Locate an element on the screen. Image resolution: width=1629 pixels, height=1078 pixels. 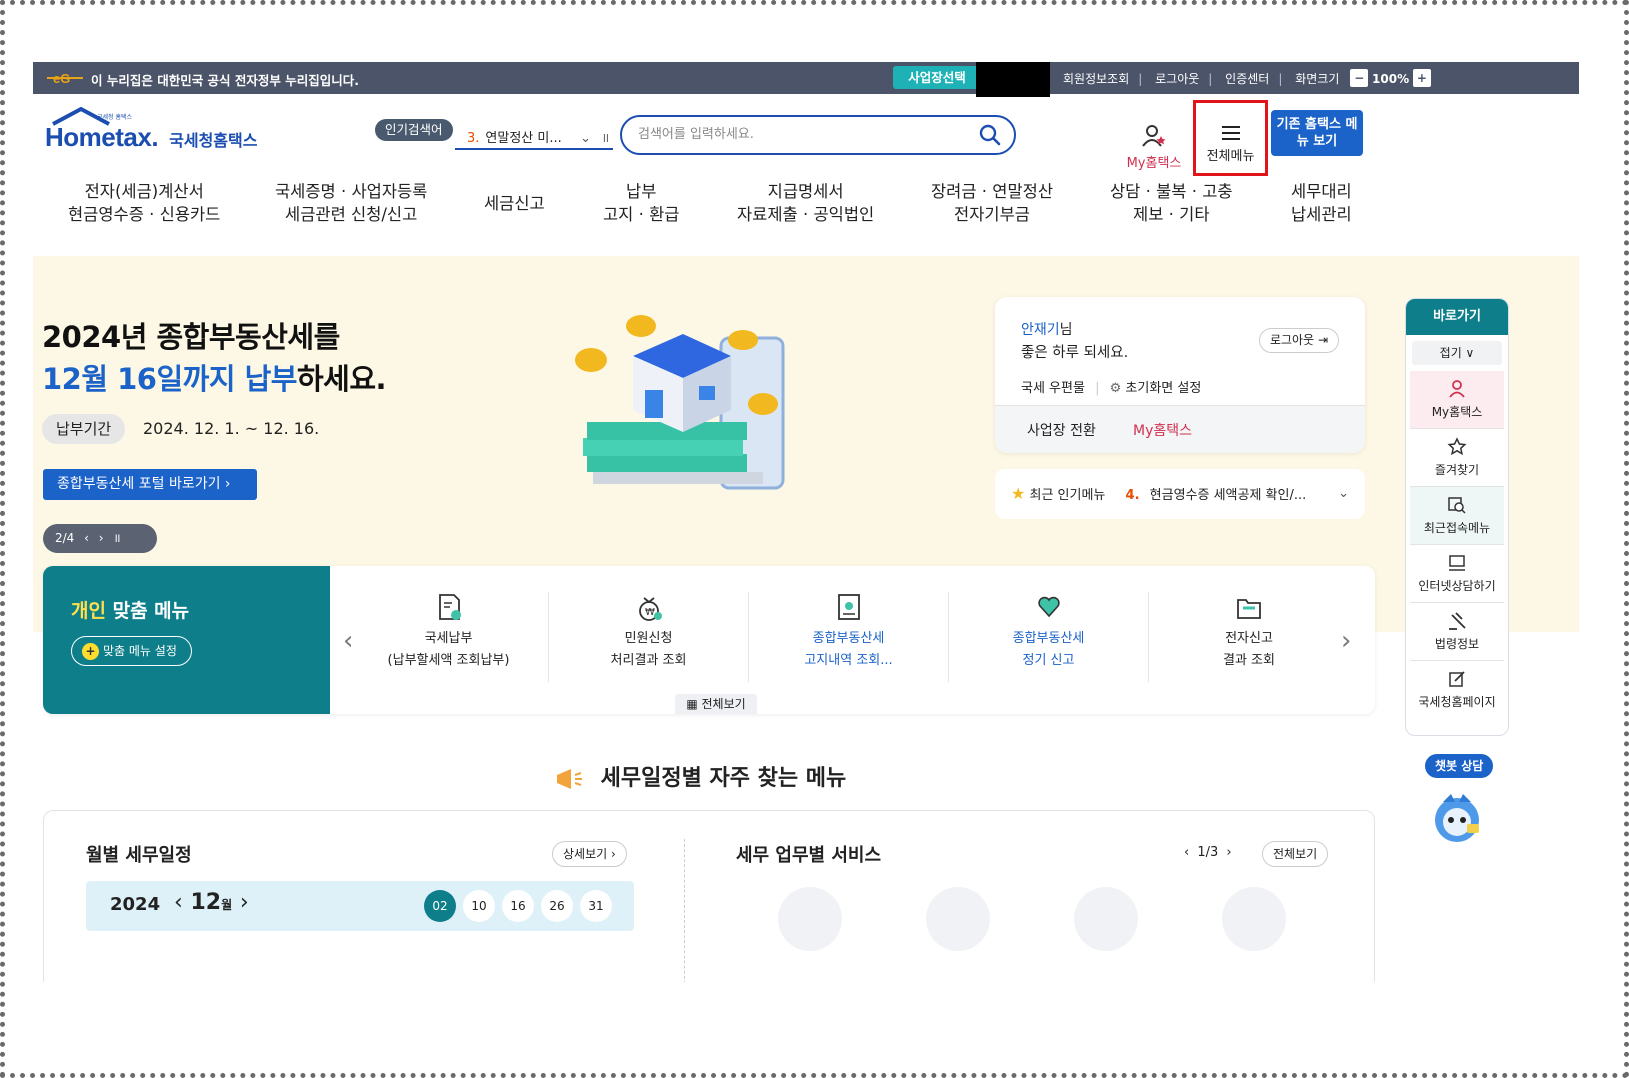
pause-icon: ll is located at coordinates (606, 138).